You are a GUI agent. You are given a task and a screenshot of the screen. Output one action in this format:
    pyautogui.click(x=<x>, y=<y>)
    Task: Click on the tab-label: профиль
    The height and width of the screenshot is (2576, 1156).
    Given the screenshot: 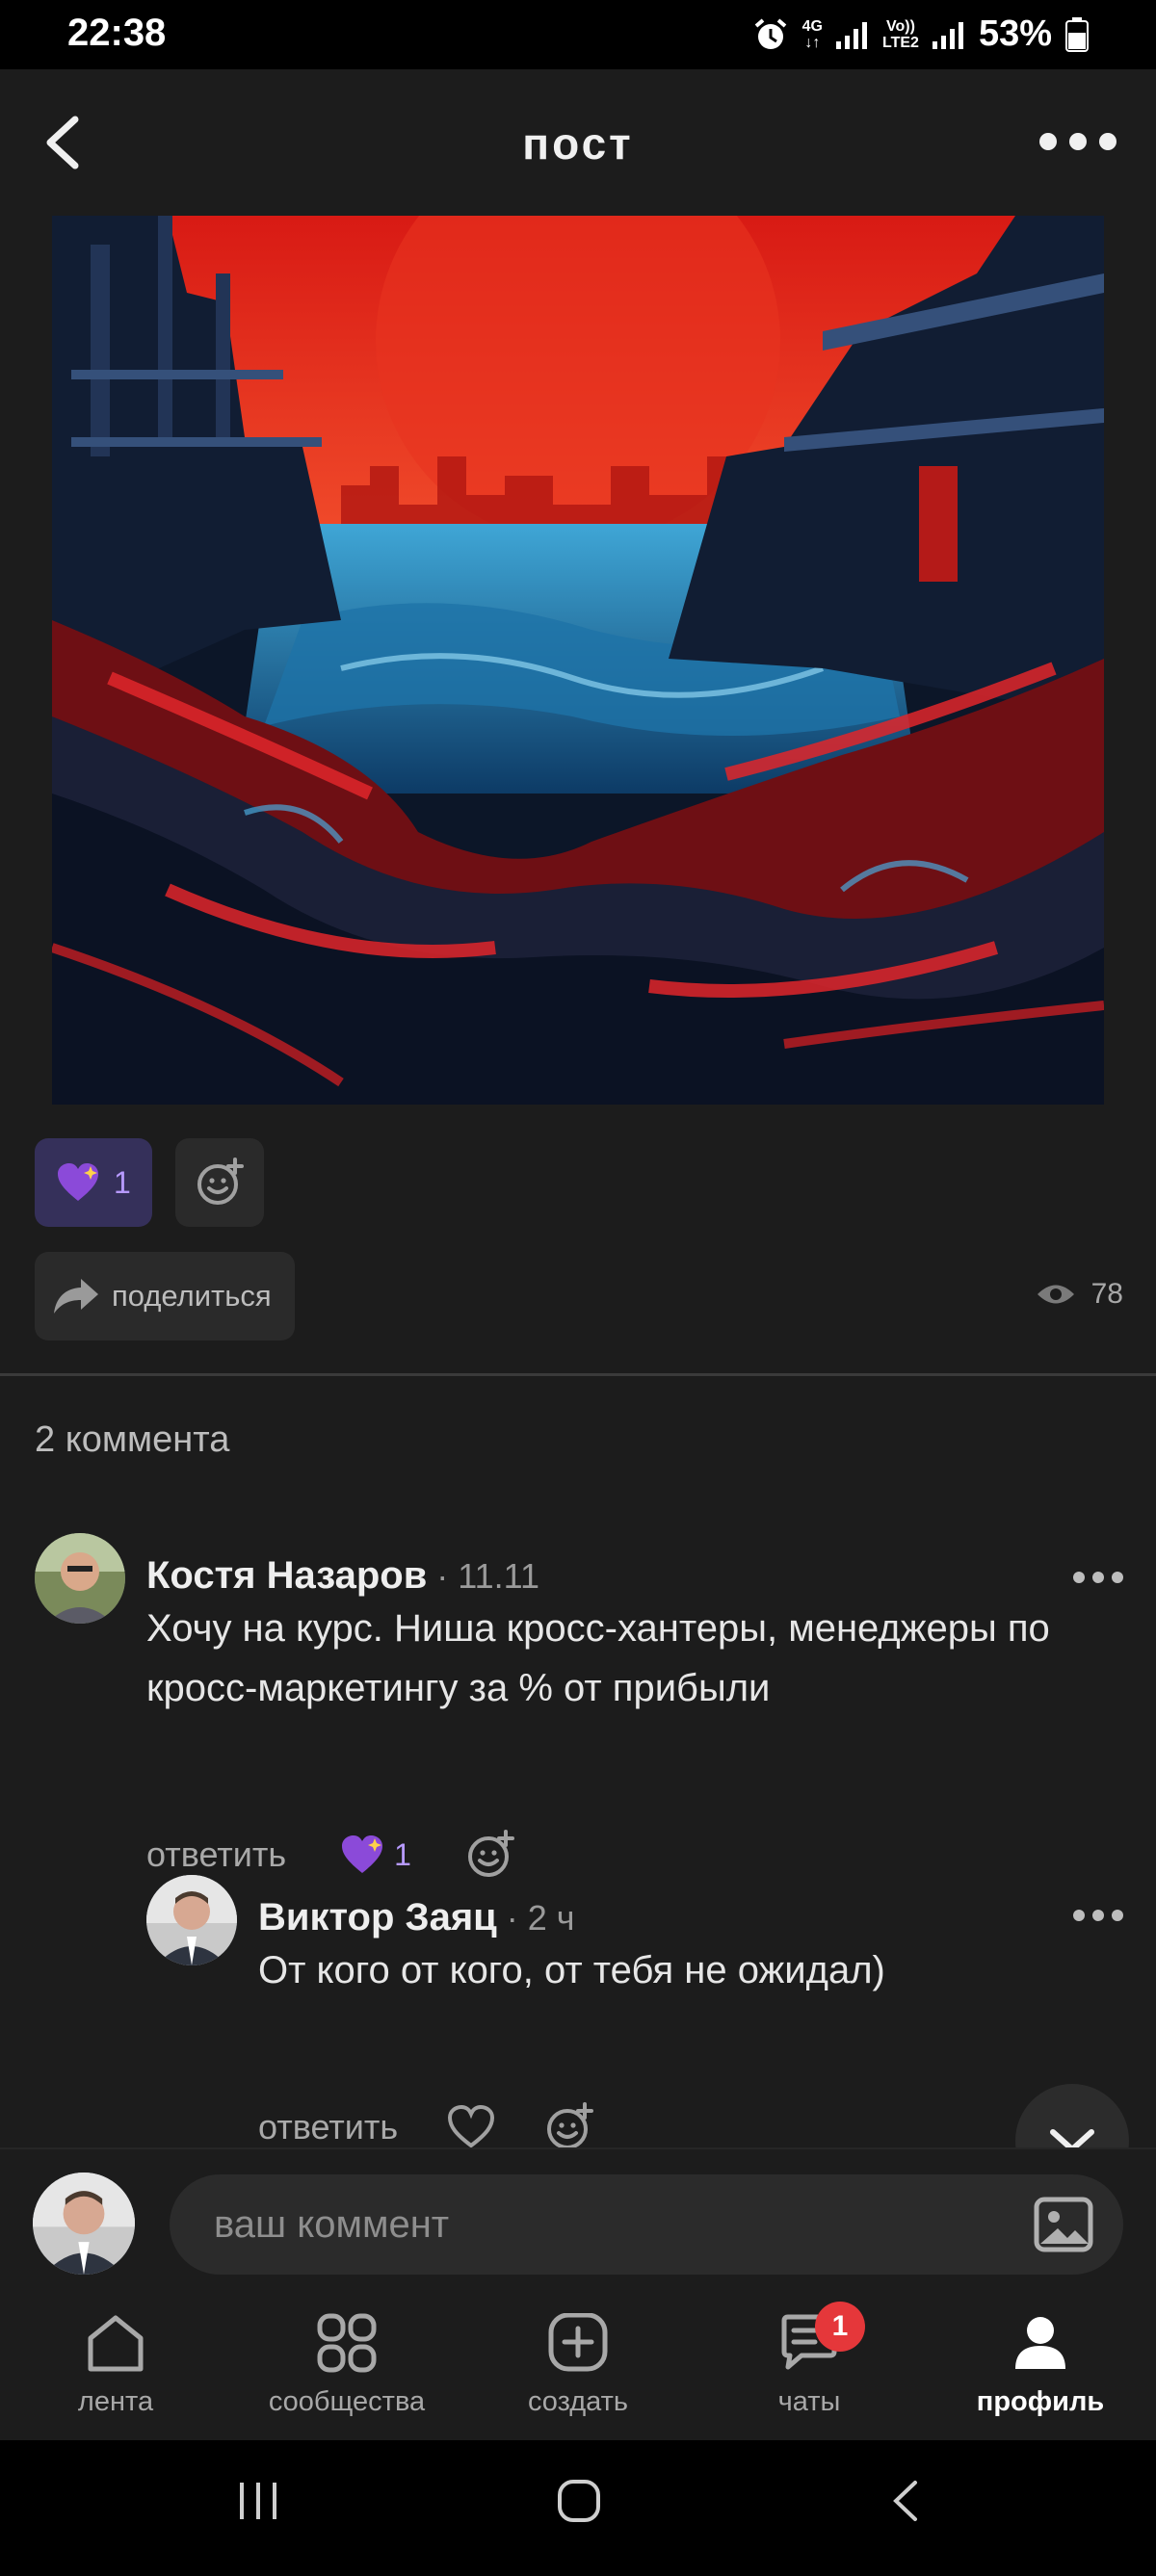 What is the action you would take?
    pyautogui.click(x=1040, y=2401)
    